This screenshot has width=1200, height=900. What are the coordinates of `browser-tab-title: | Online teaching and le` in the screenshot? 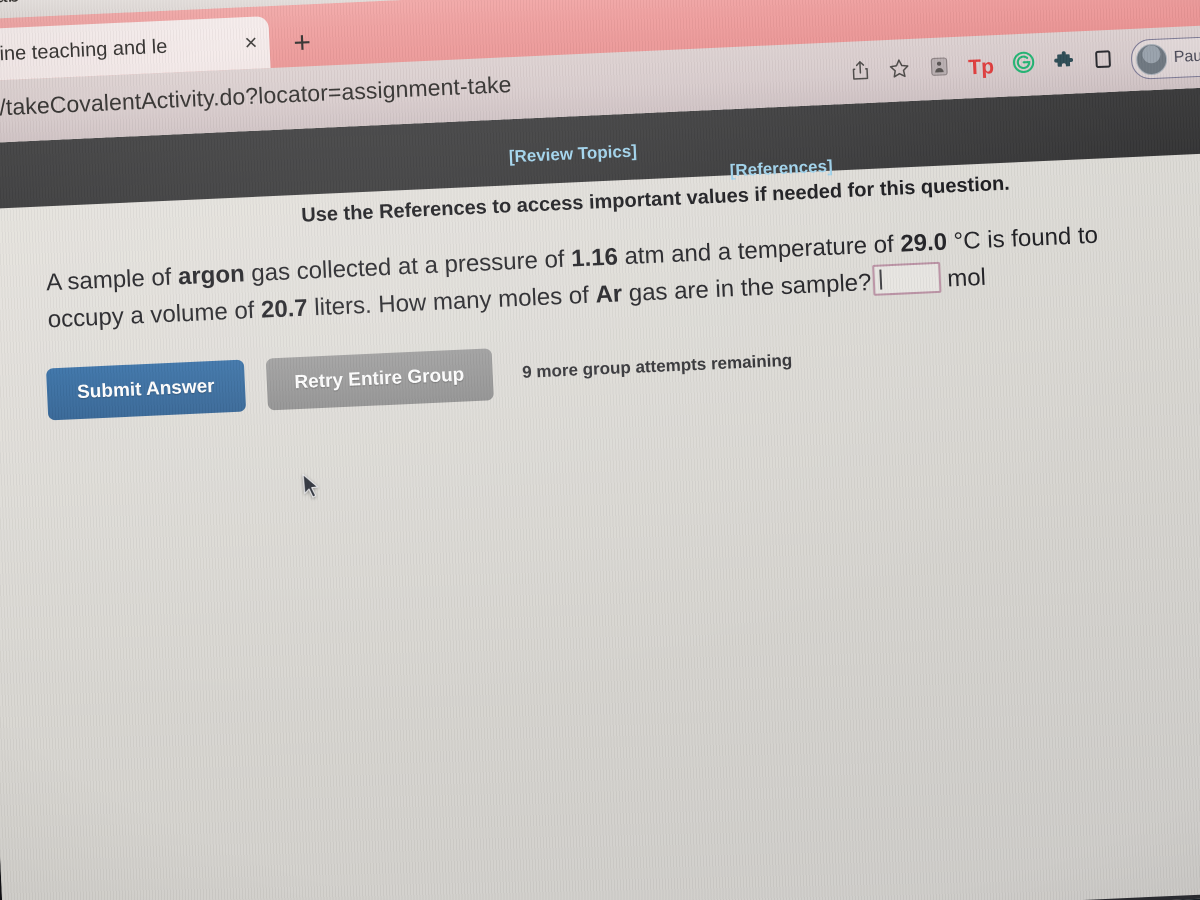 It's located at (84, 51).